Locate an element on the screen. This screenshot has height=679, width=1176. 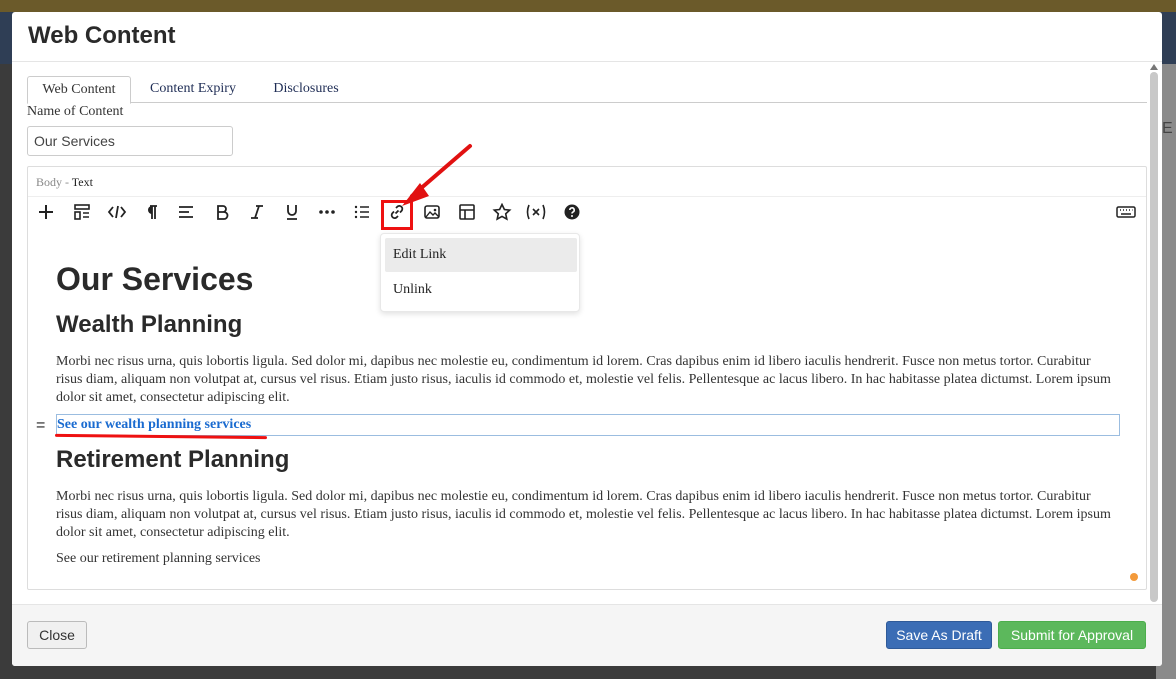
section-heading-wealth: Wealth Planning is located at coordinates (149, 325).